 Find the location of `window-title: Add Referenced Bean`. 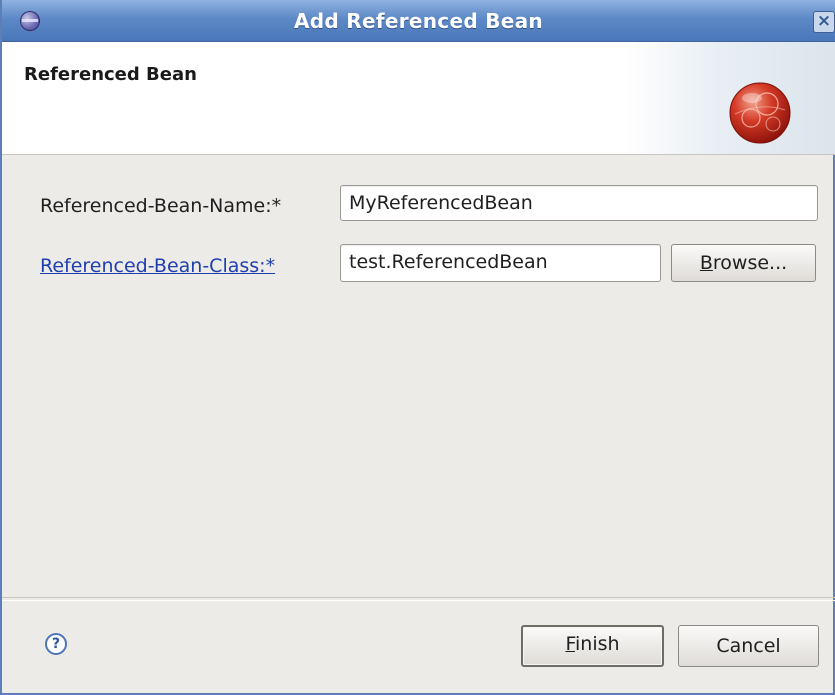

window-title: Add Referenced Bean is located at coordinates (418, 21).